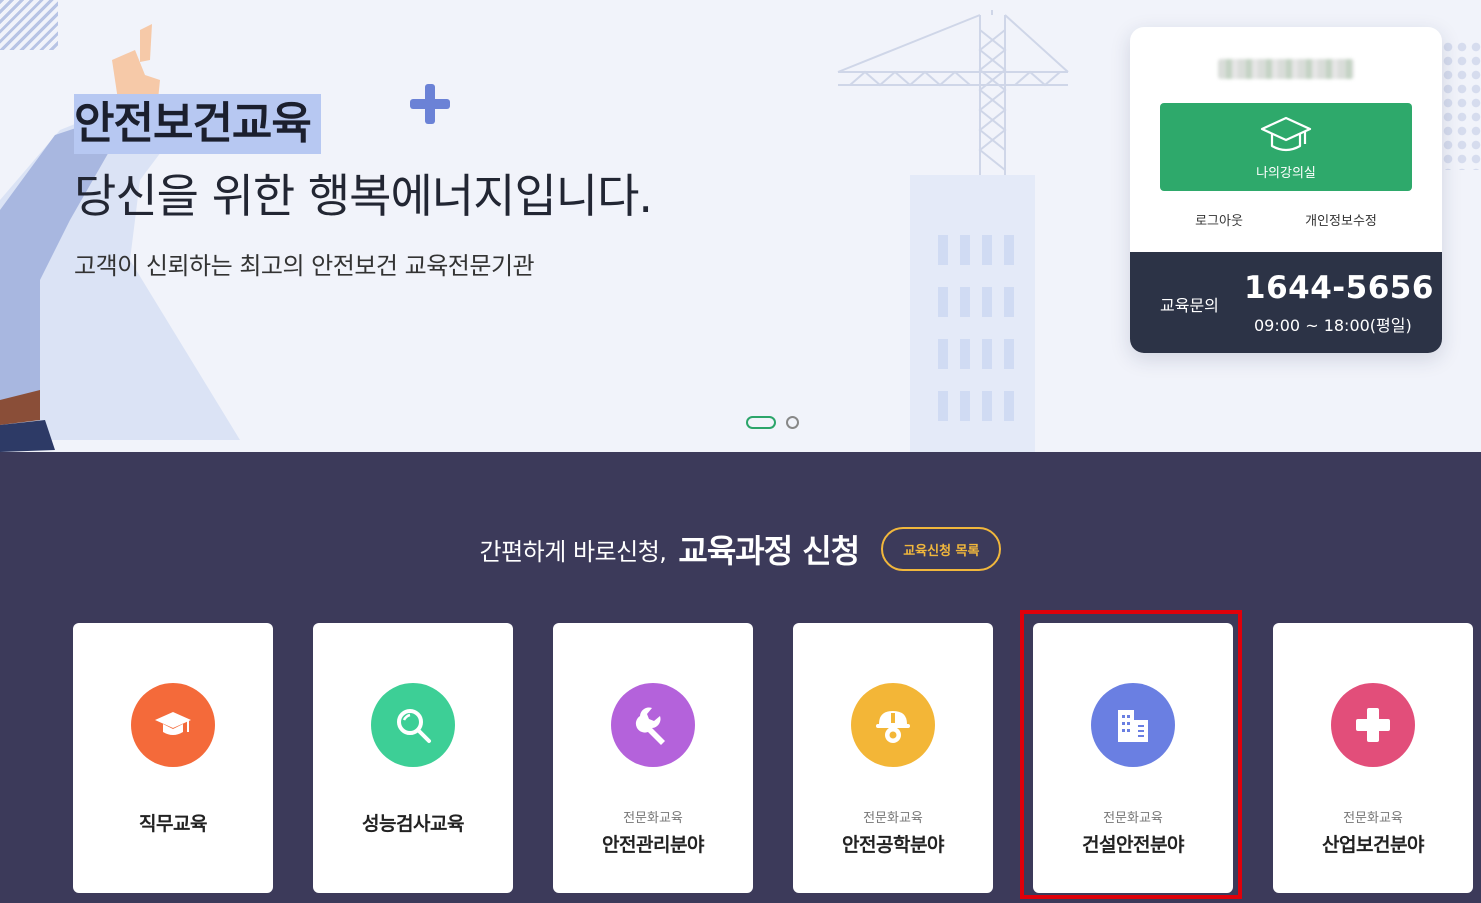 This screenshot has height=903, width=1481. What do you see at coordinates (573, 551) in the screenshot?
I see `section-pre-title: 간편하게 바로신청,` at bounding box center [573, 551].